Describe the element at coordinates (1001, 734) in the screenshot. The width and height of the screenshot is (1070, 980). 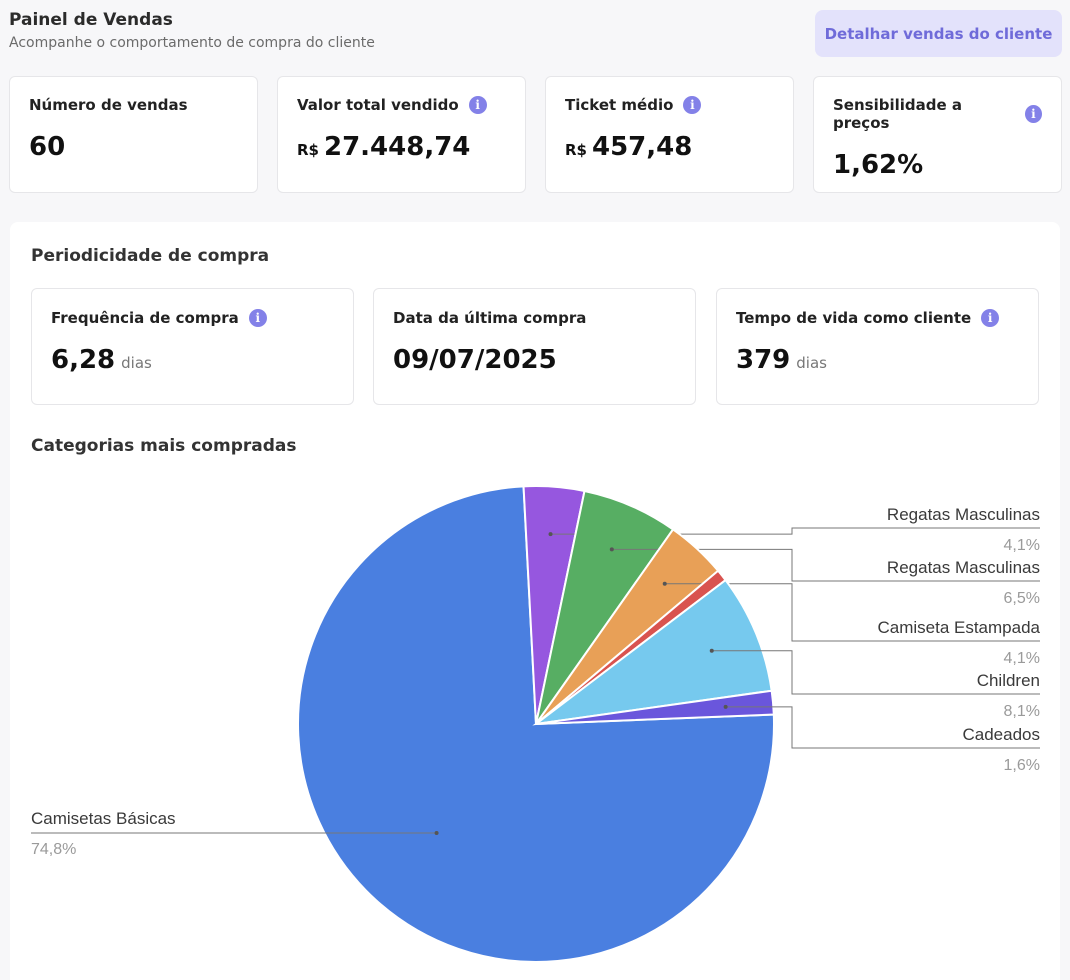
I see `pie-label-text: Cadeados` at that location.